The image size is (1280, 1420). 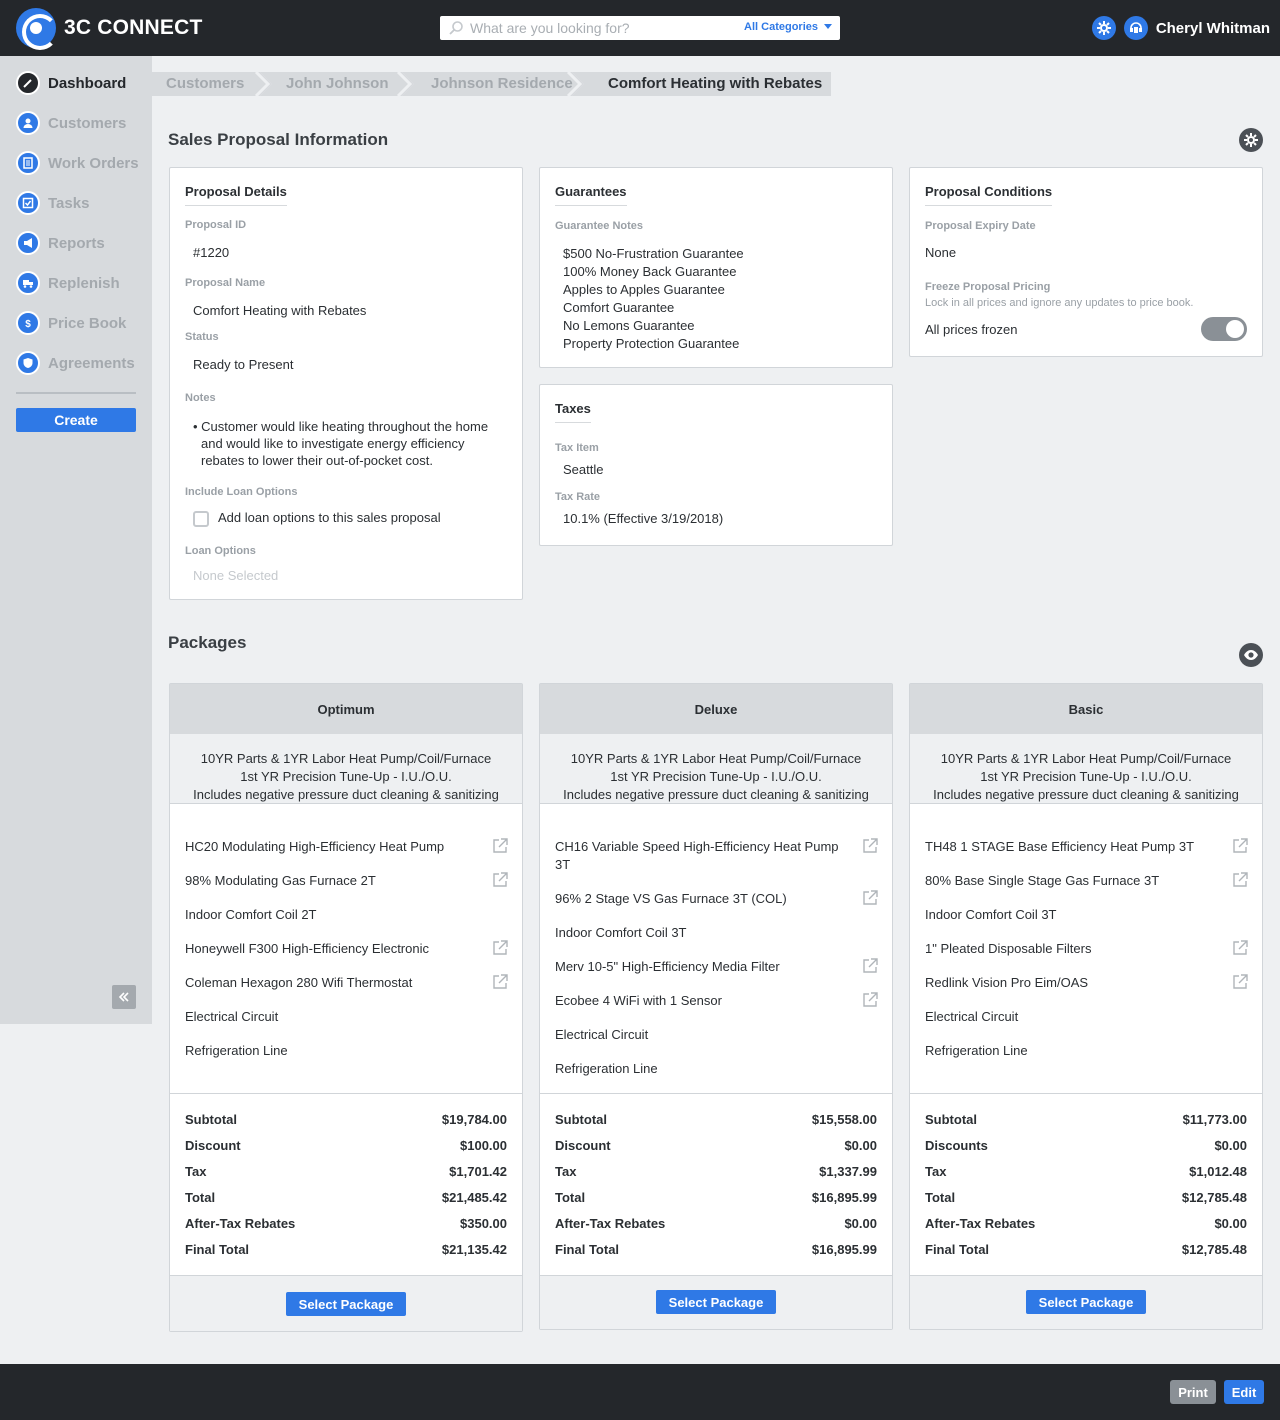 I want to click on tax-row: Tax $1,701.42, so click(x=346, y=1171).